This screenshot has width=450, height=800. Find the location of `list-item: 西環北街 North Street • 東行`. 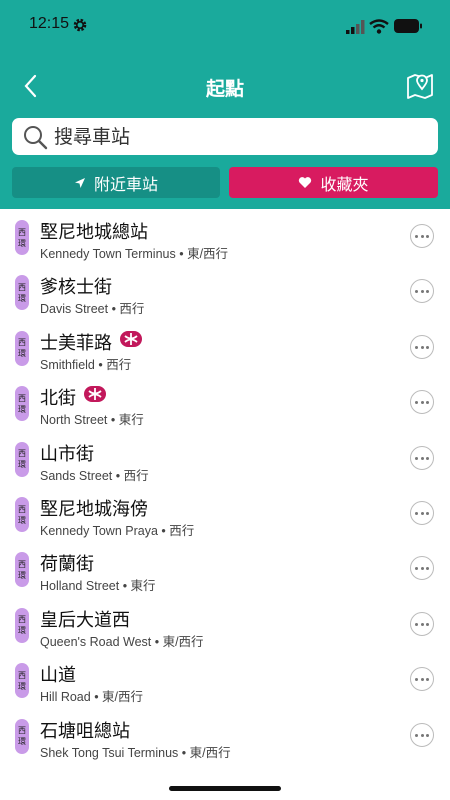

list-item: 西環北街 North Street • 東行 is located at coordinates (225, 402).